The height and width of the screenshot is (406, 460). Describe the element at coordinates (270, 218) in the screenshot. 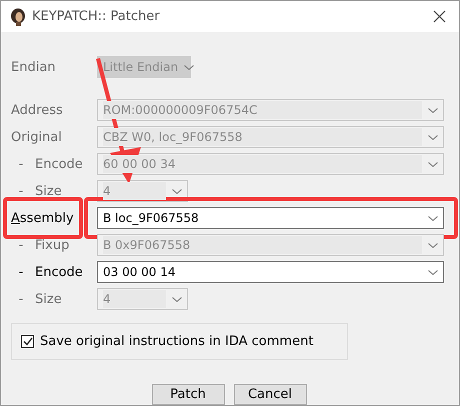

I see `dropdown: B loc_9F067558` at that location.